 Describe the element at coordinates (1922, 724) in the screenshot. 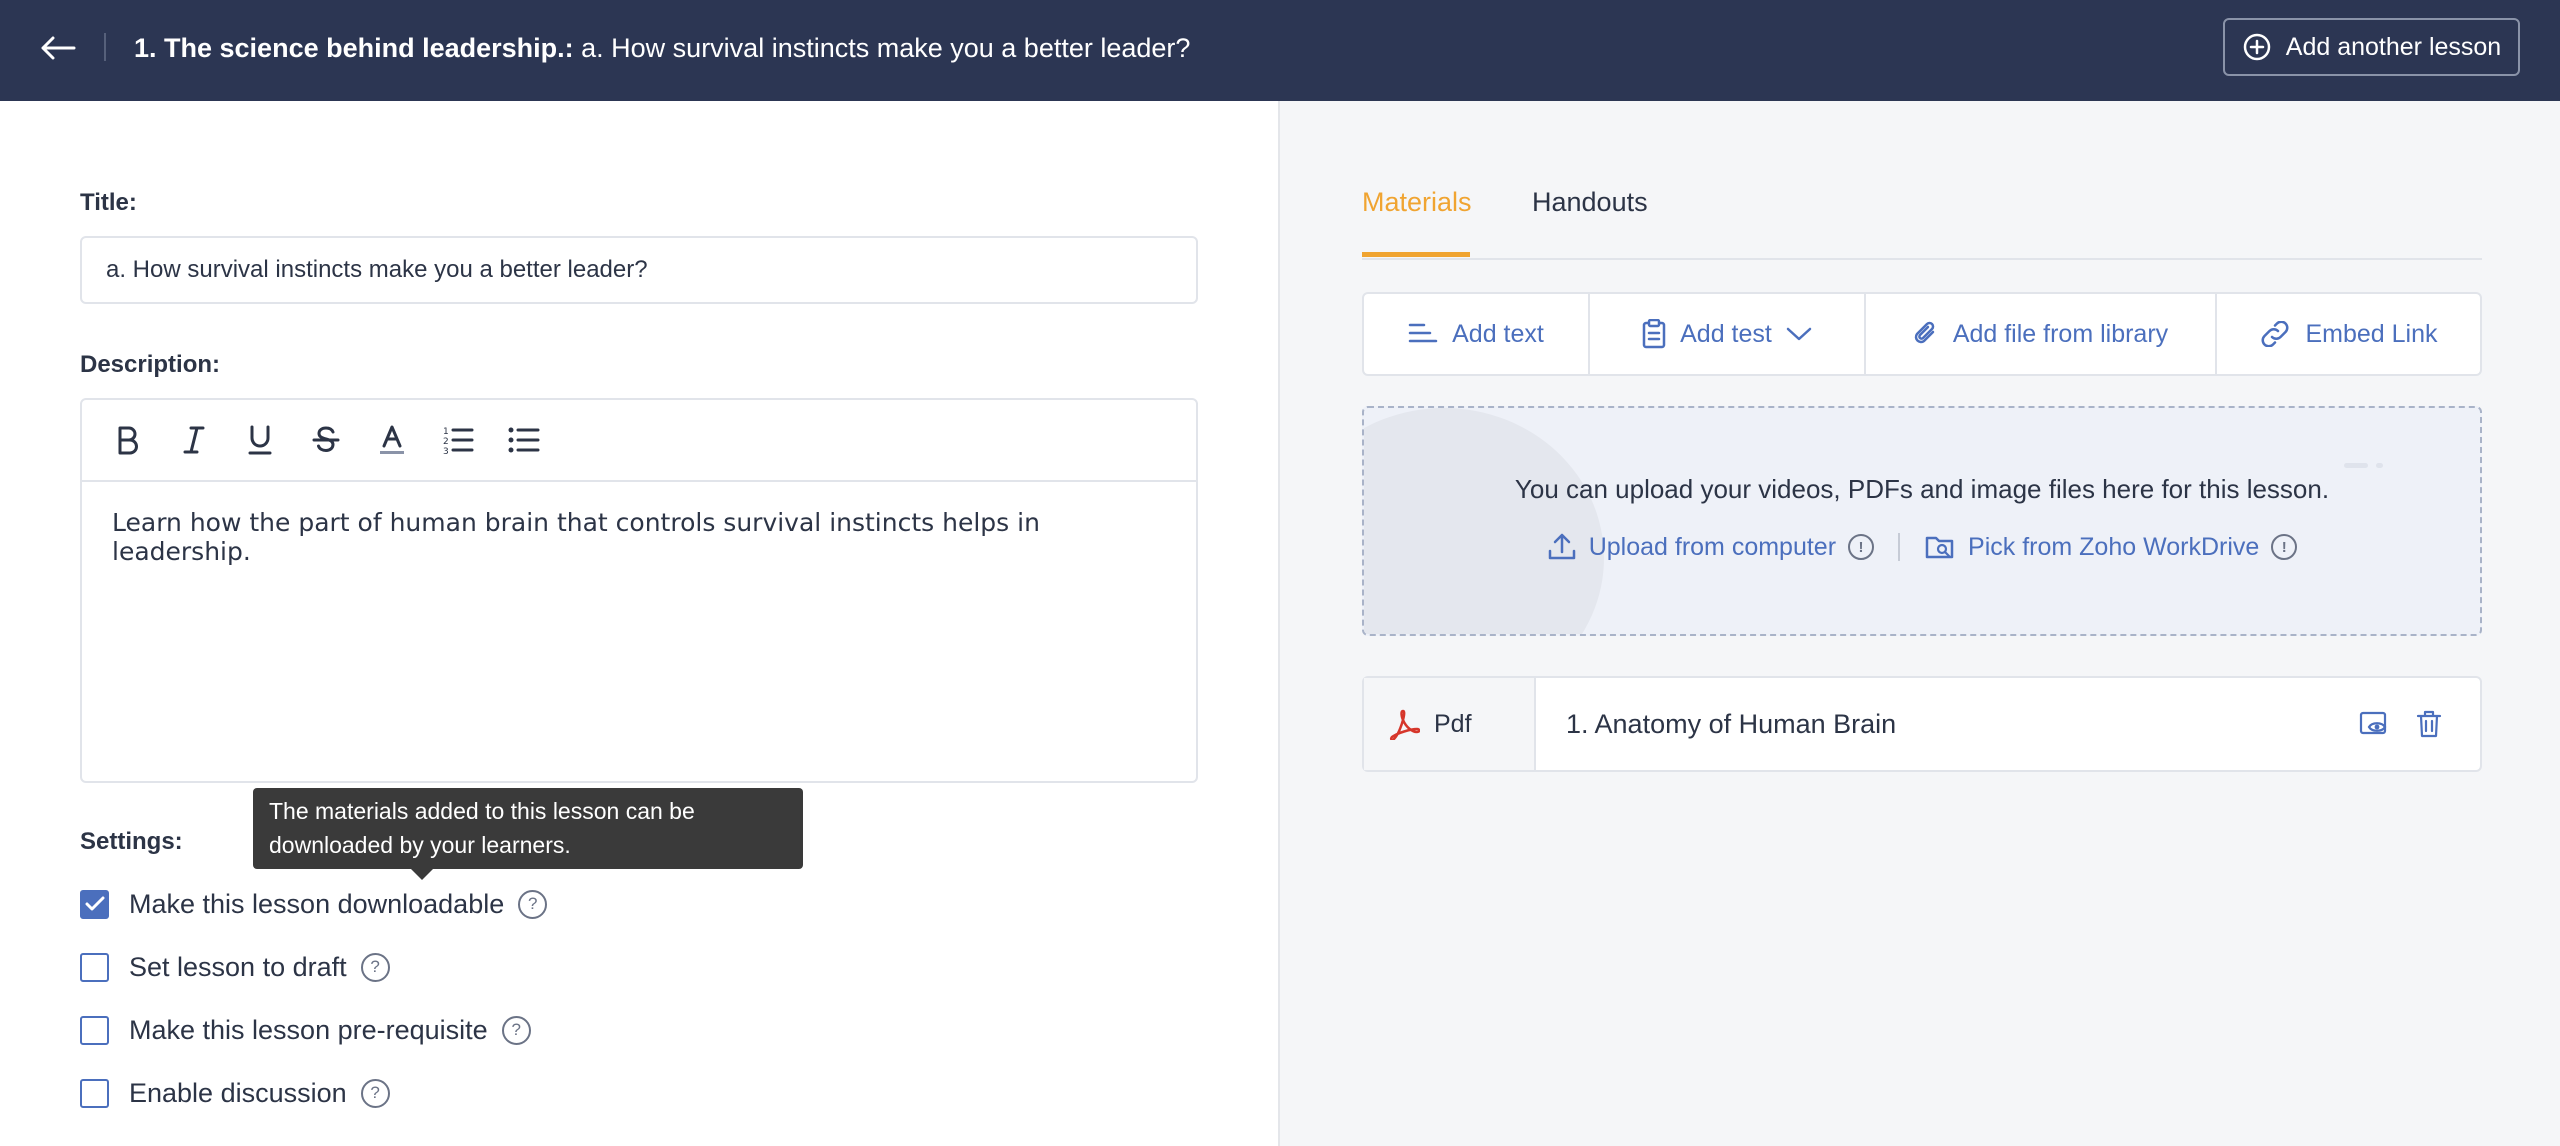

I see `material-item: Pdf 1. Anatomy of Human Brain` at that location.